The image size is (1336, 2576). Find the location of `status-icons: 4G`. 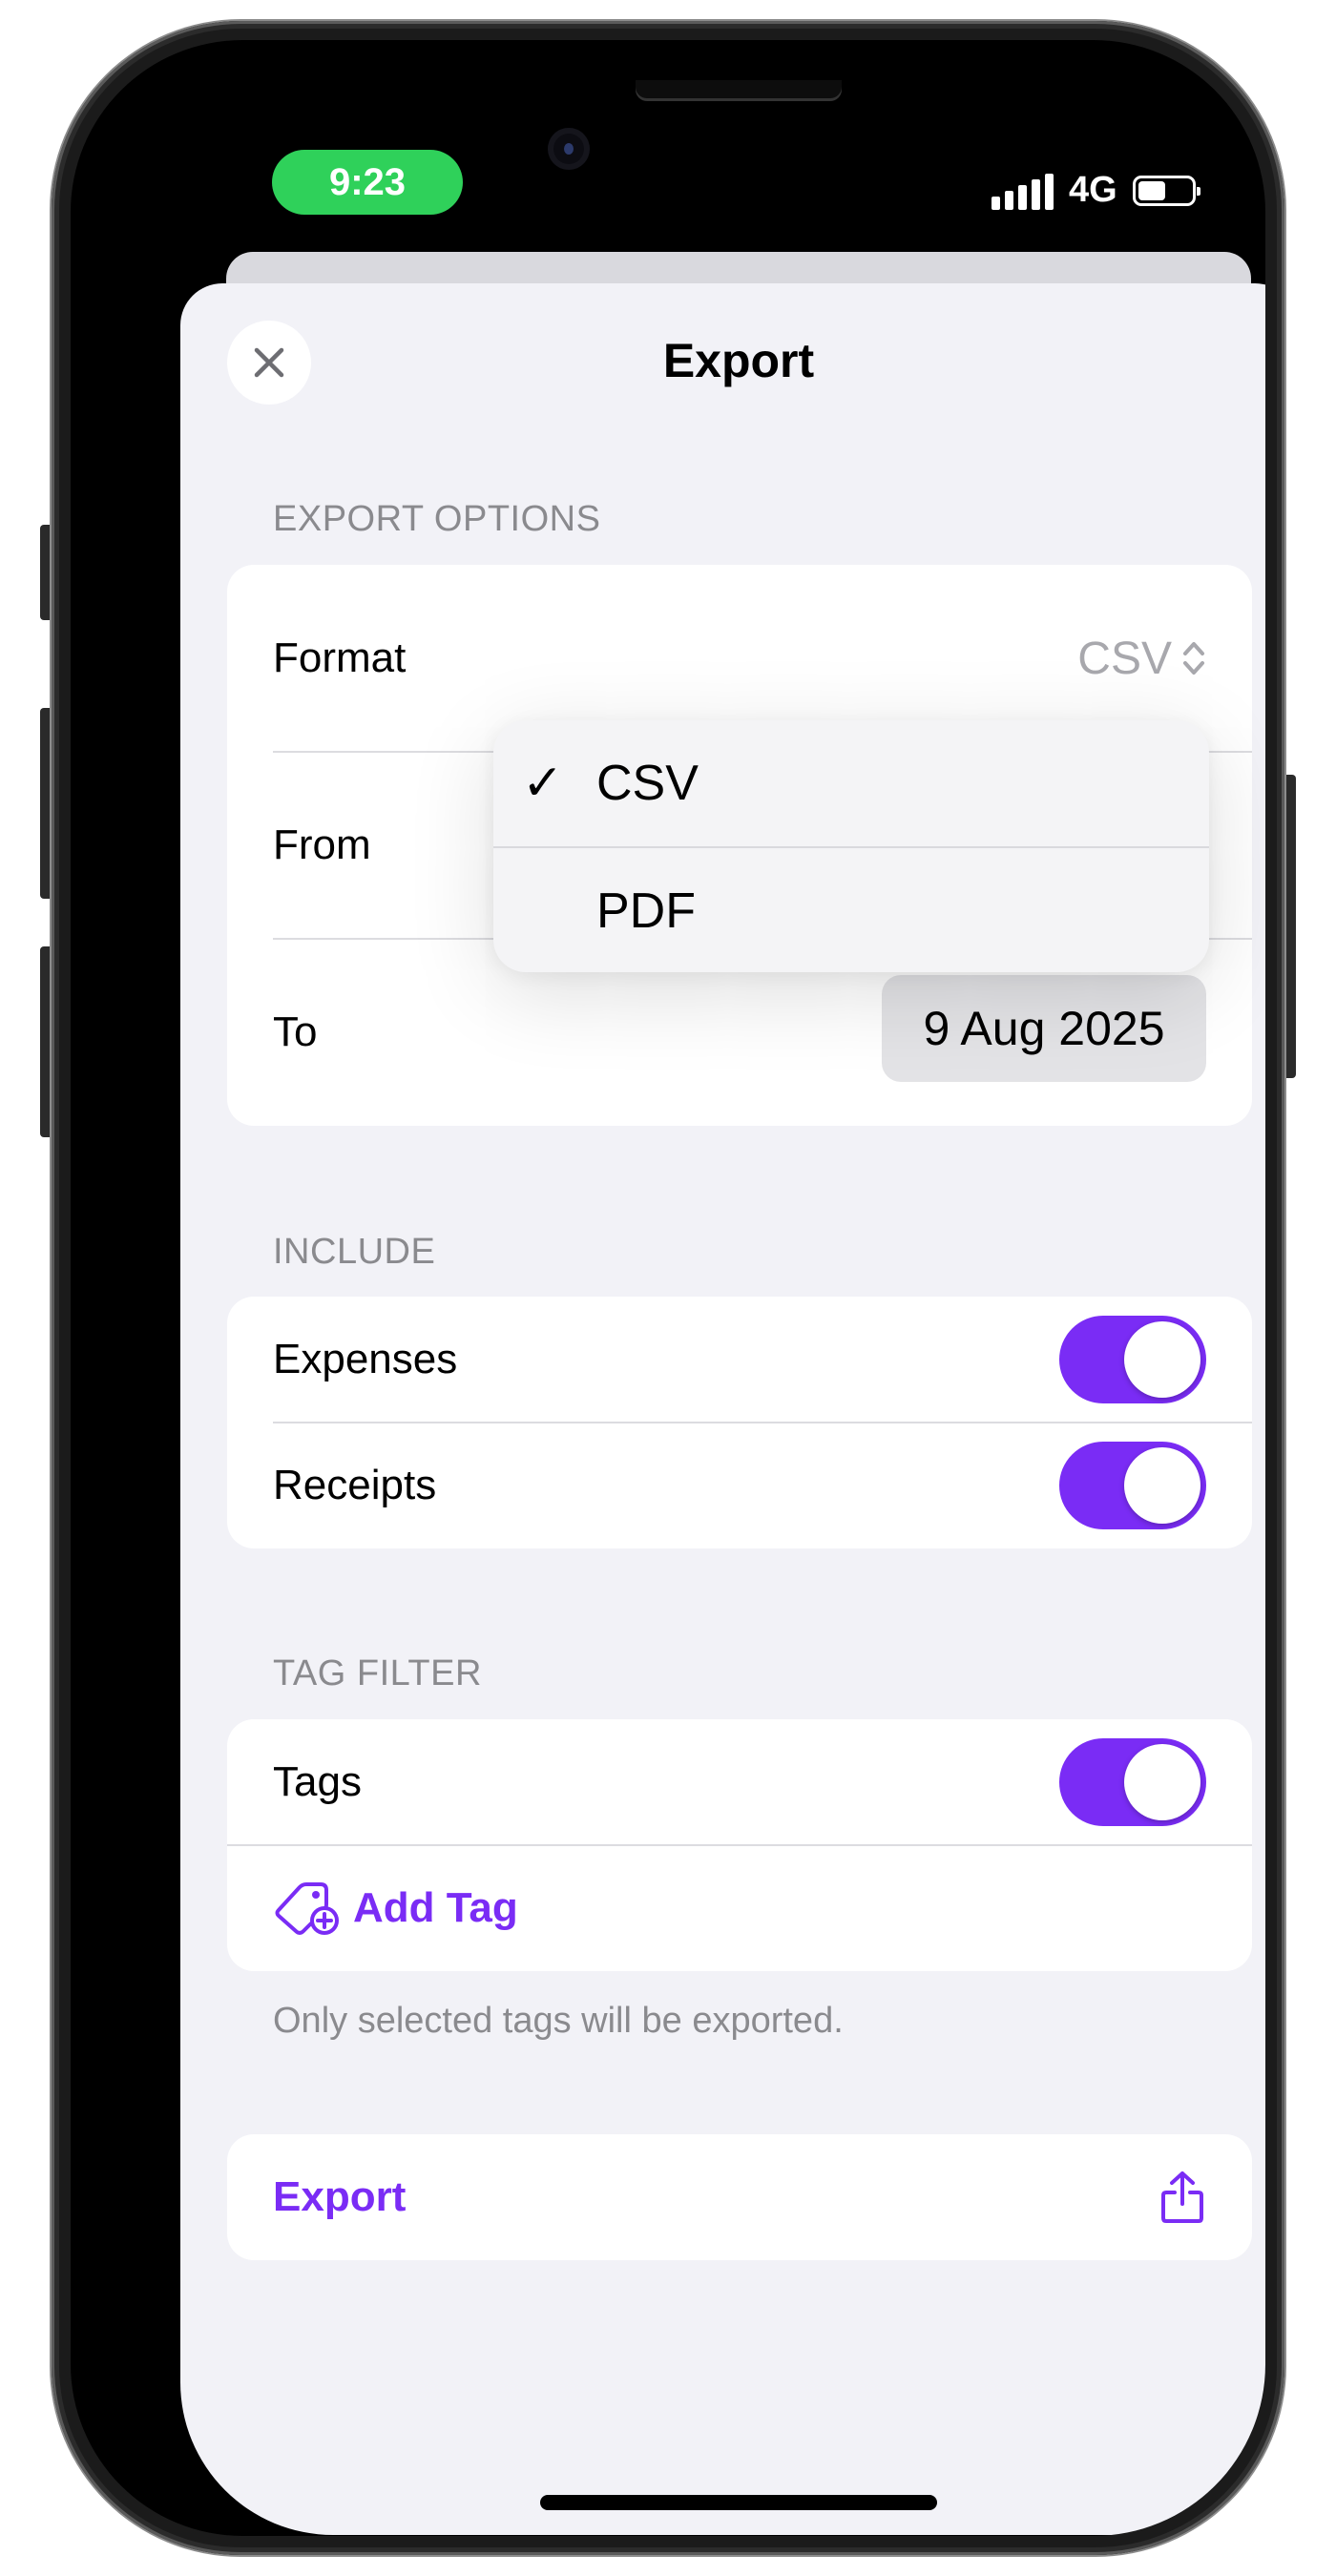

status-icons: 4G is located at coordinates (1096, 190).